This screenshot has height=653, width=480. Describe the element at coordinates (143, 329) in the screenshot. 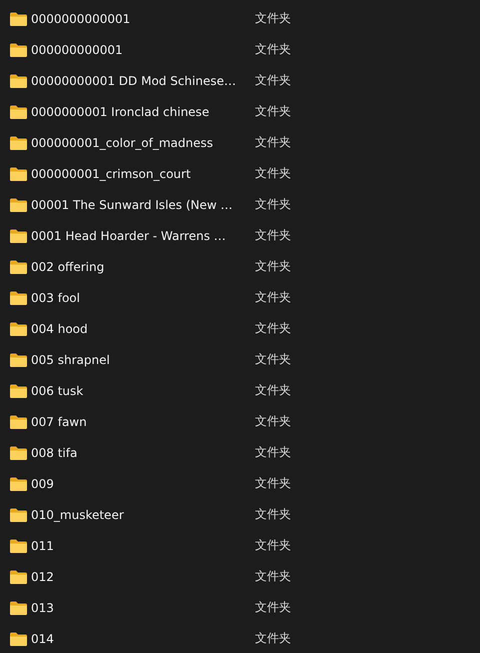

I see `file-name: 004 hood` at that location.